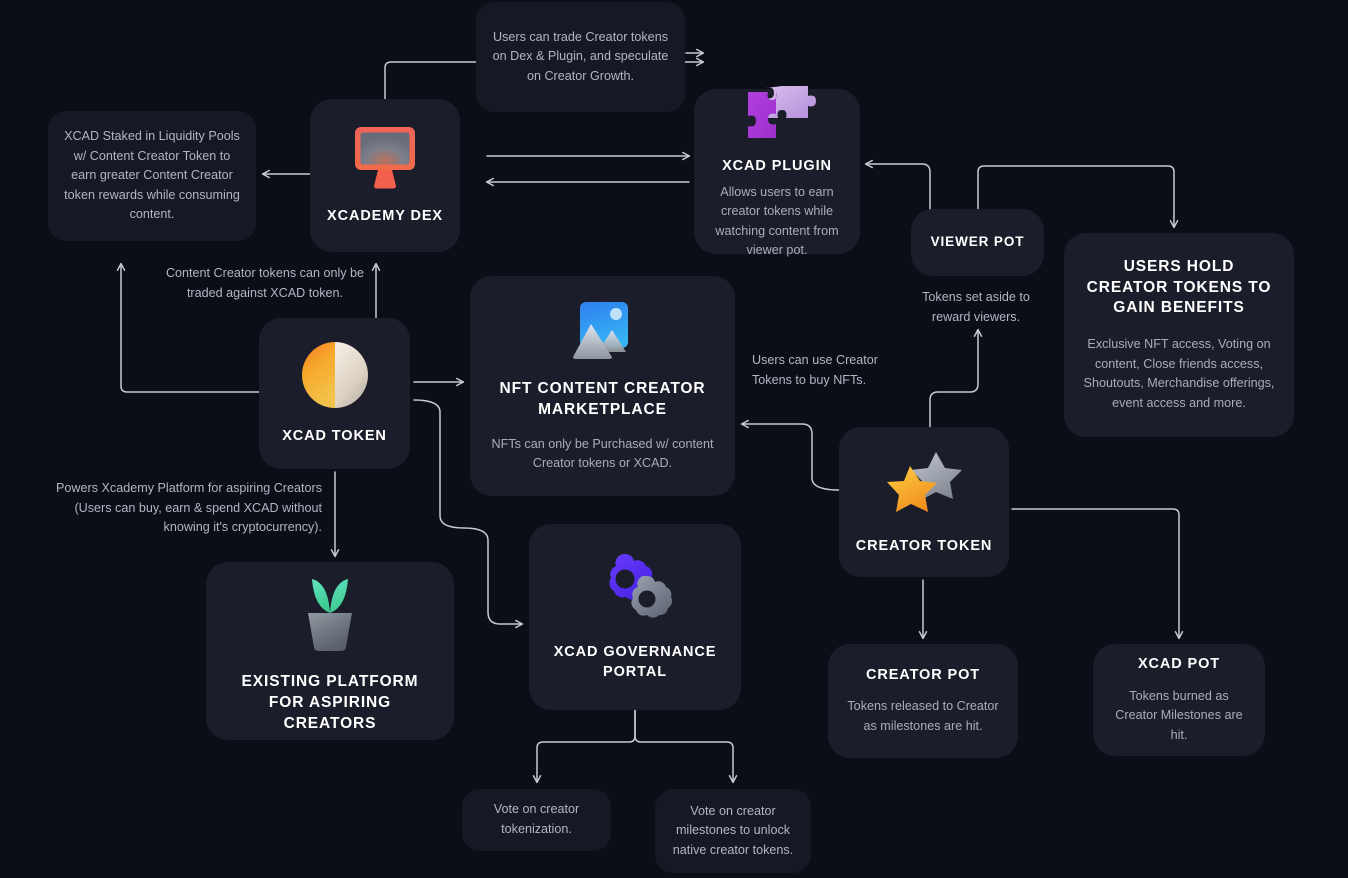 Image resolution: width=1348 pixels, height=878 pixels. I want to click on node-xcad-token: XCAD TOKEN, so click(334, 393).